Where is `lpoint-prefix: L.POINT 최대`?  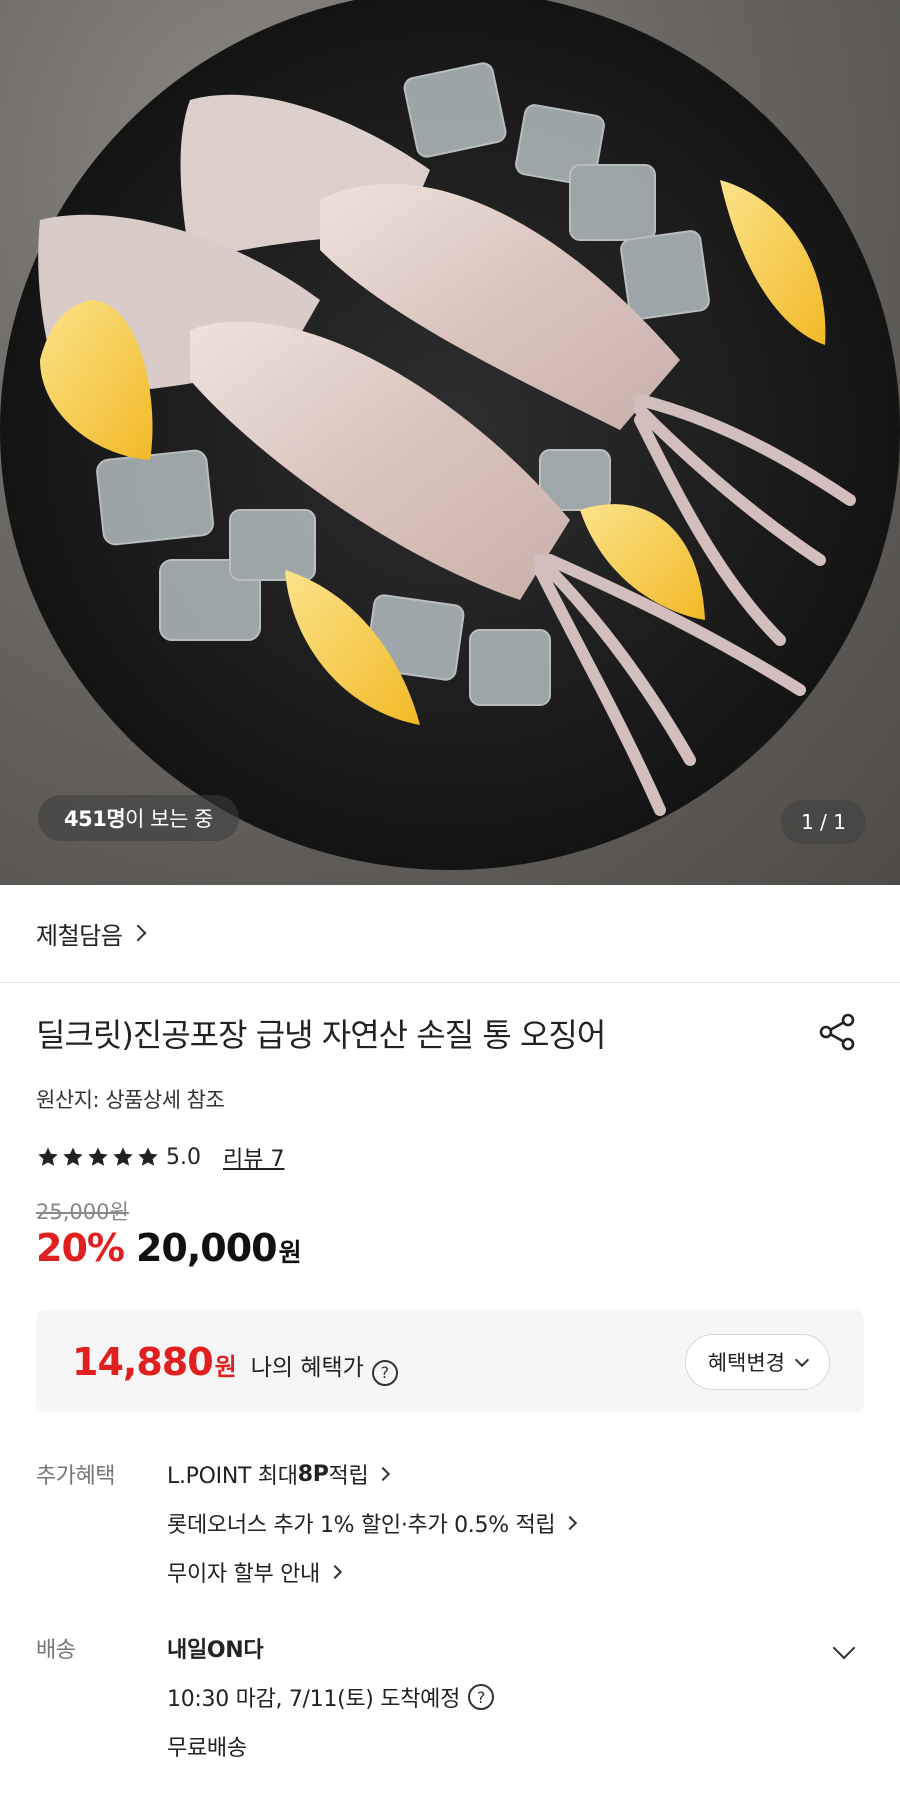
lpoint-prefix: L.POINT 최대 is located at coordinates (232, 1476).